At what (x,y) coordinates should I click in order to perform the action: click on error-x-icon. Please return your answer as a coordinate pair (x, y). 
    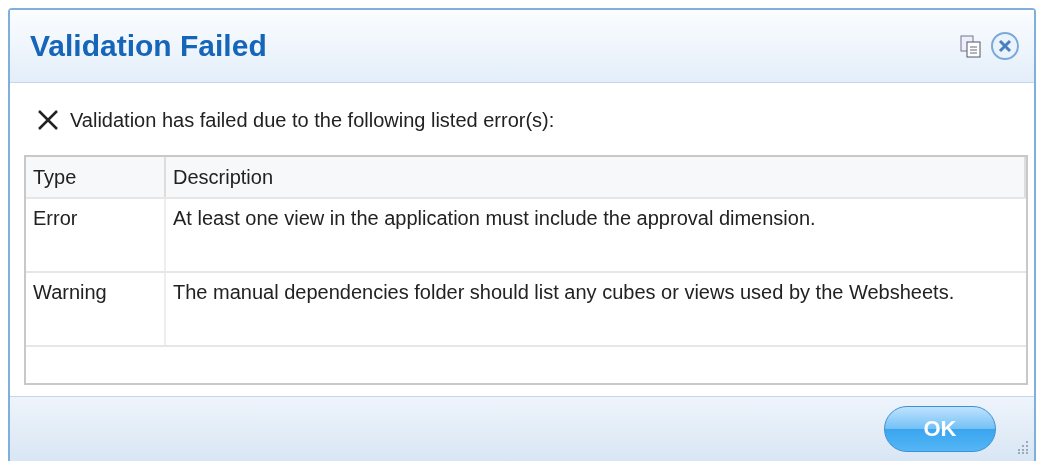
    Looking at the image, I should click on (48, 120).